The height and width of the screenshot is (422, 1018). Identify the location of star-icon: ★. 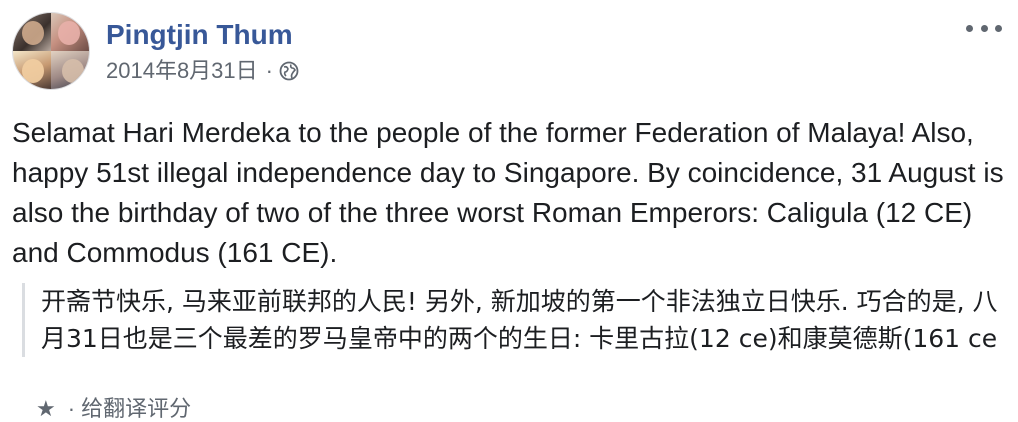
(46, 408).